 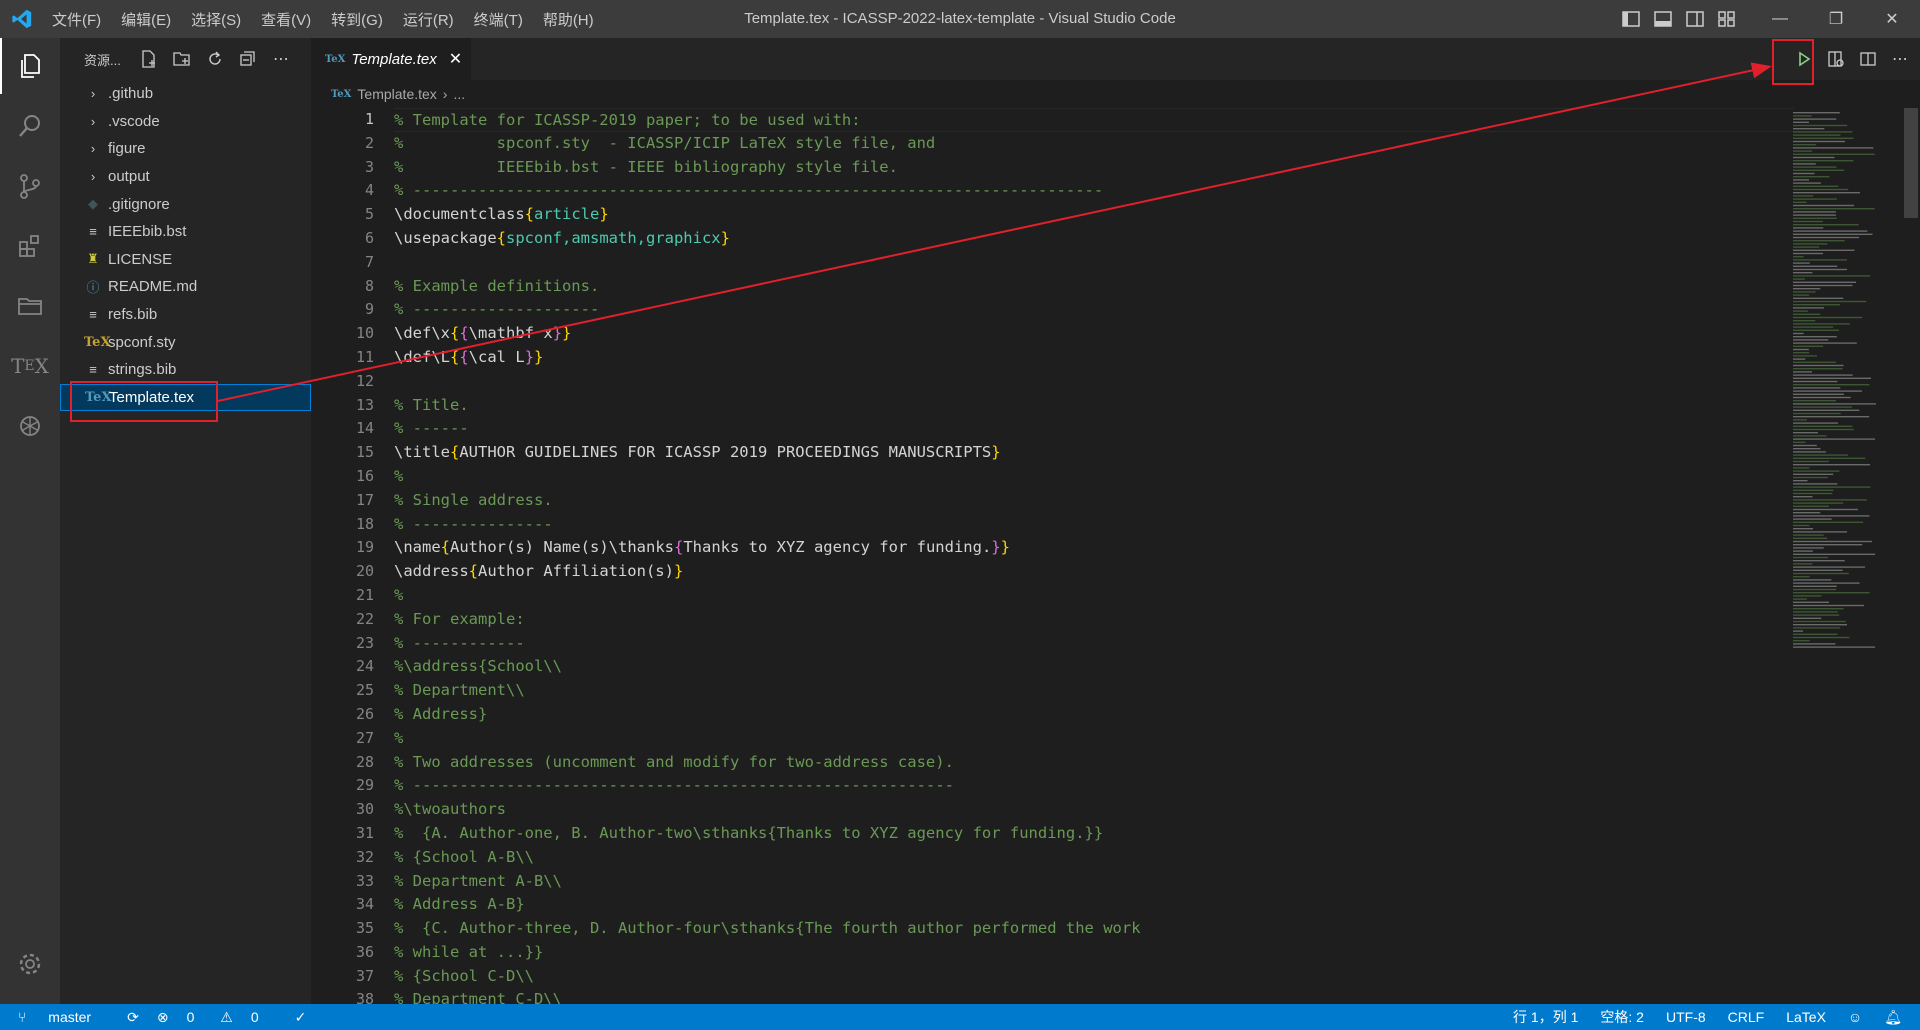 I want to click on tab-template-tex: TeX Template.tex ✕, so click(x=391, y=59).